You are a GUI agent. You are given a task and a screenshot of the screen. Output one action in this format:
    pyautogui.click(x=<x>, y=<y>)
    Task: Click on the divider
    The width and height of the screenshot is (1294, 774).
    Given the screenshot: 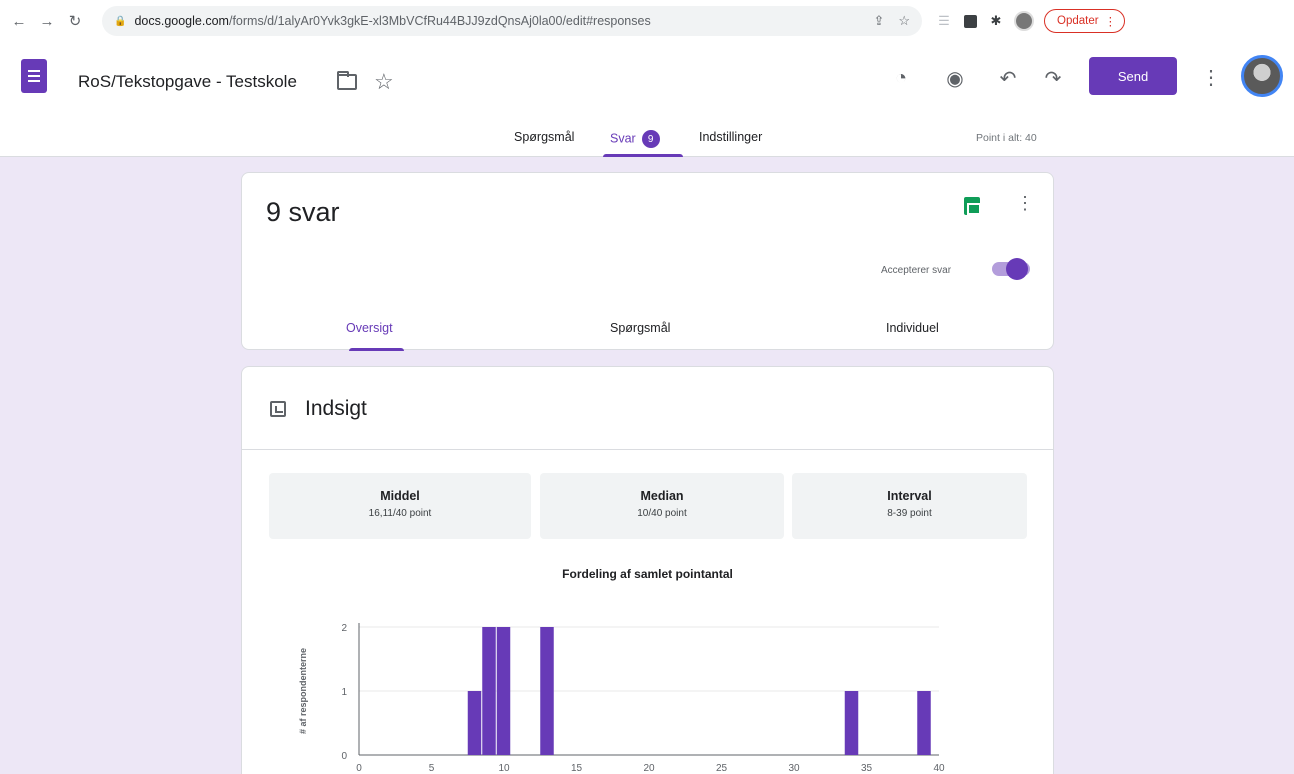 What is the action you would take?
    pyautogui.click(x=647, y=449)
    